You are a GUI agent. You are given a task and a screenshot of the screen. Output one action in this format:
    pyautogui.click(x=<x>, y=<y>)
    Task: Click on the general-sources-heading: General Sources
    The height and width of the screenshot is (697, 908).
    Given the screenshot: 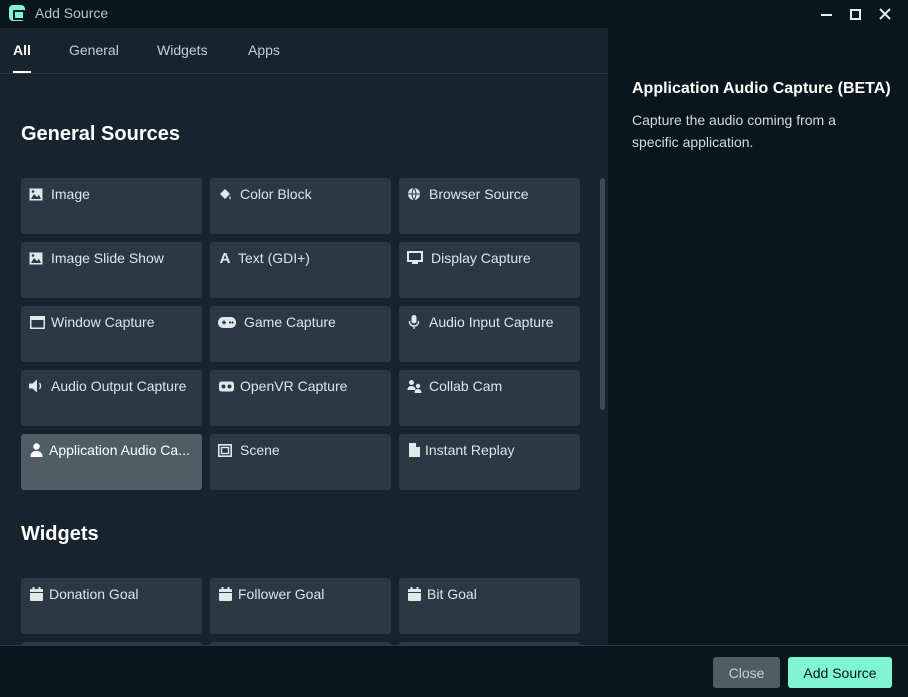 What is the action you would take?
    pyautogui.click(x=100, y=134)
    